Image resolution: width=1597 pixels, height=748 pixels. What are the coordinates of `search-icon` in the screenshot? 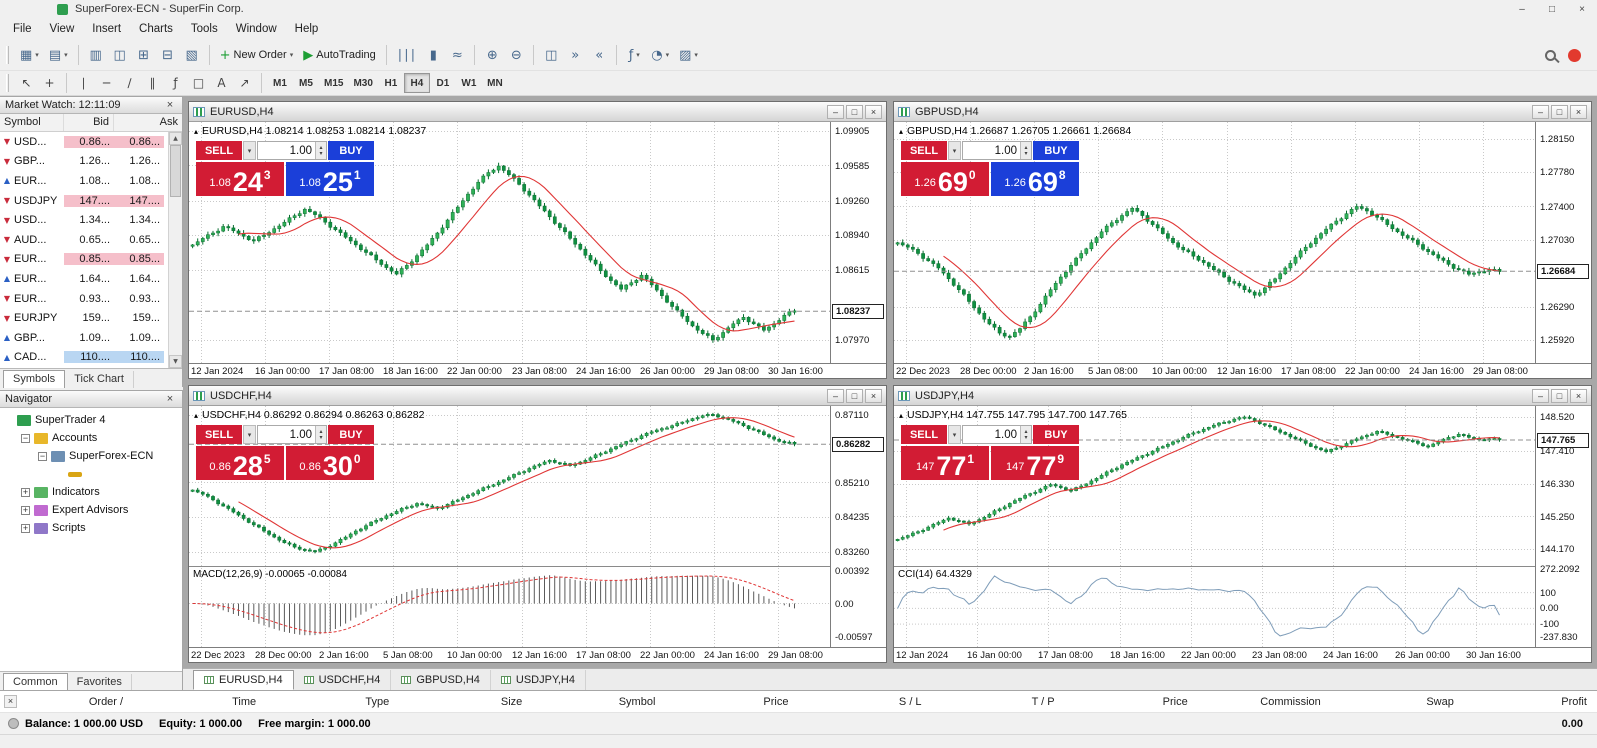 It's located at (1550, 55).